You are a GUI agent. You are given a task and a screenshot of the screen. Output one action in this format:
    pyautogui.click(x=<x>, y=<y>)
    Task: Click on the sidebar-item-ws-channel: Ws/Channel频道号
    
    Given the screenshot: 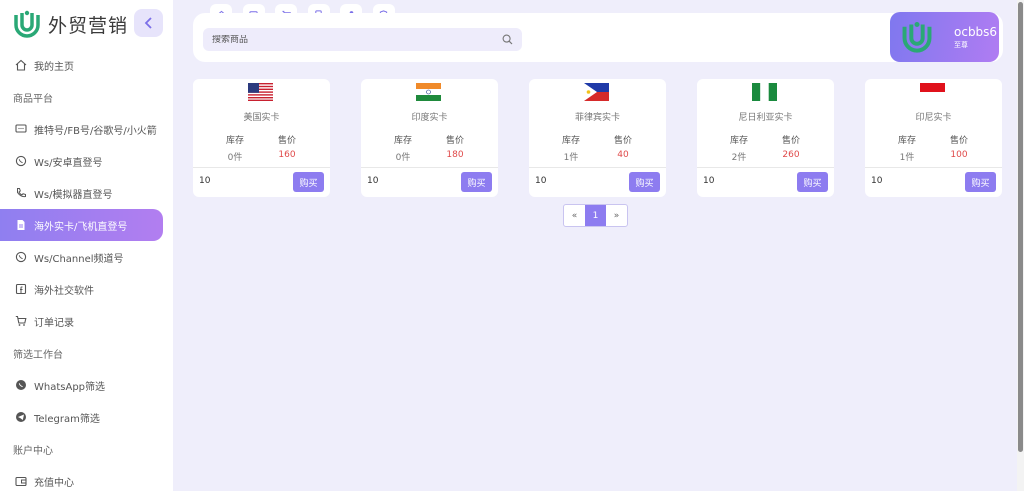 What is the action you would take?
    pyautogui.click(x=86, y=257)
    